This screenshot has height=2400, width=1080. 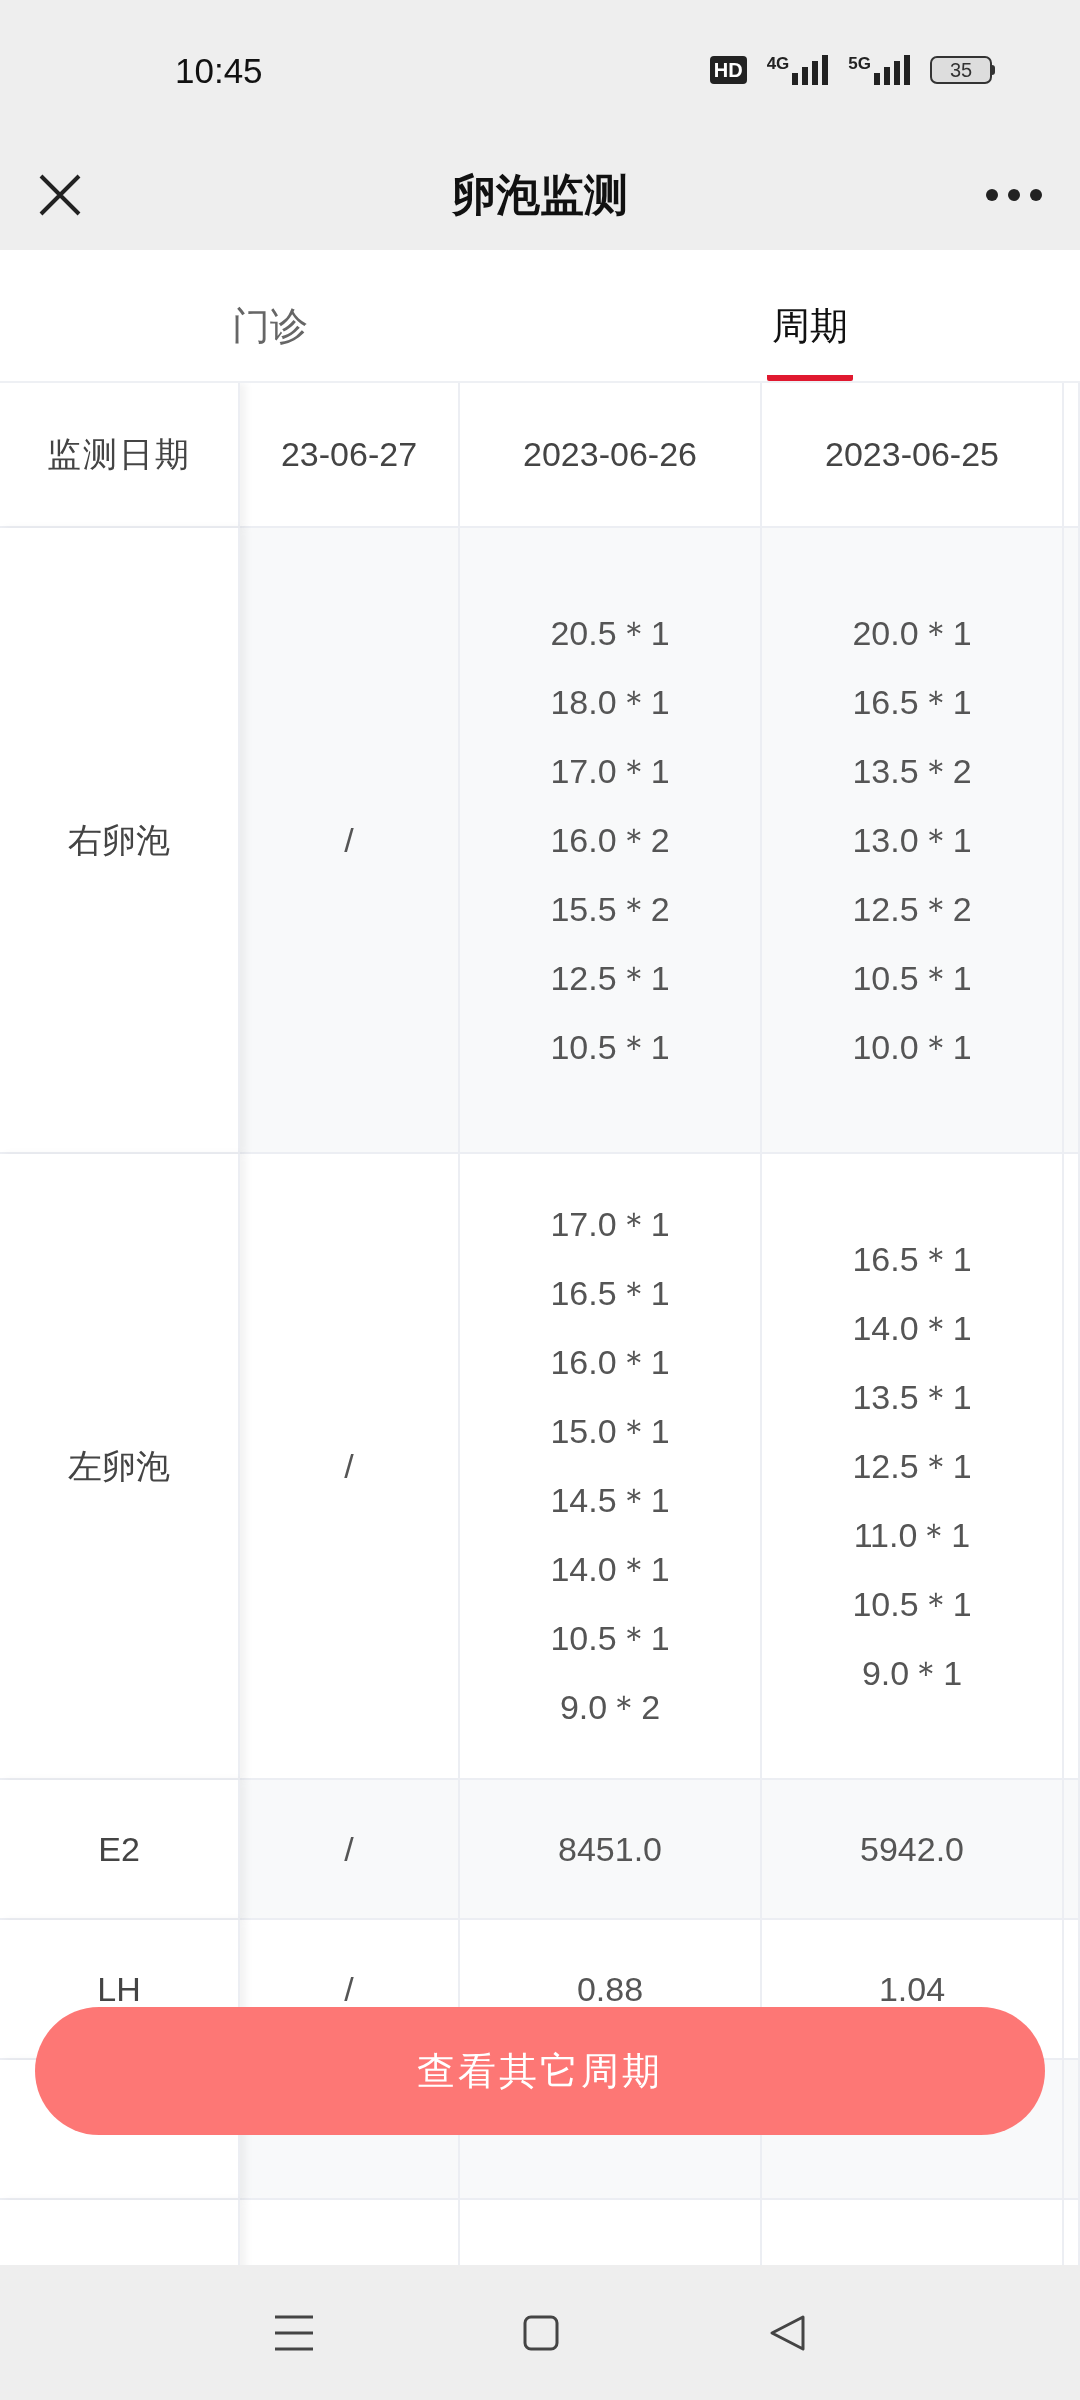 I want to click on network-label: 5G, so click(x=859, y=64).